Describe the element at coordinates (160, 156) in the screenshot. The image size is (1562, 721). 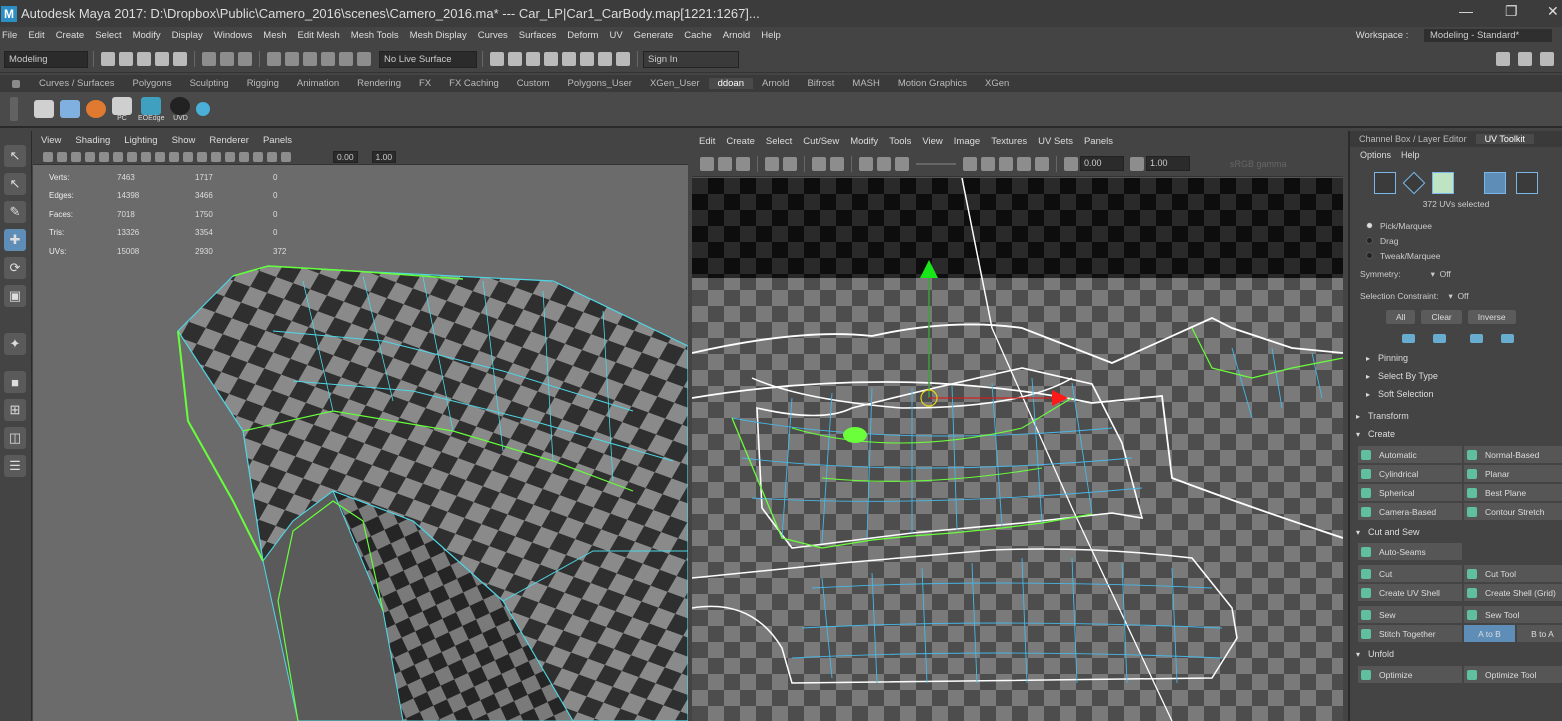
I see `smooth-shade-icon` at that location.